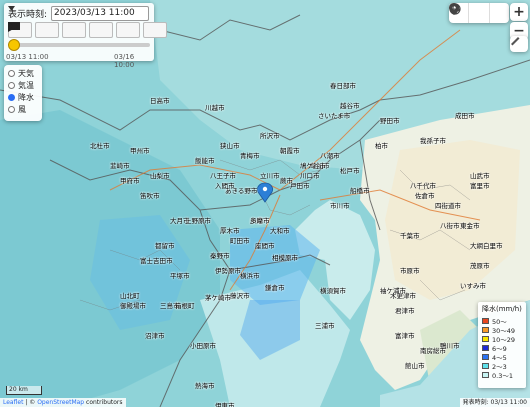 This screenshot has width=530, height=407. Describe the element at coordinates (502, 348) in the screenshot. I see `legend-rows: 50〜 30〜49 10〜29 6〜9 4〜5 2〜3 0.3〜1` at that location.